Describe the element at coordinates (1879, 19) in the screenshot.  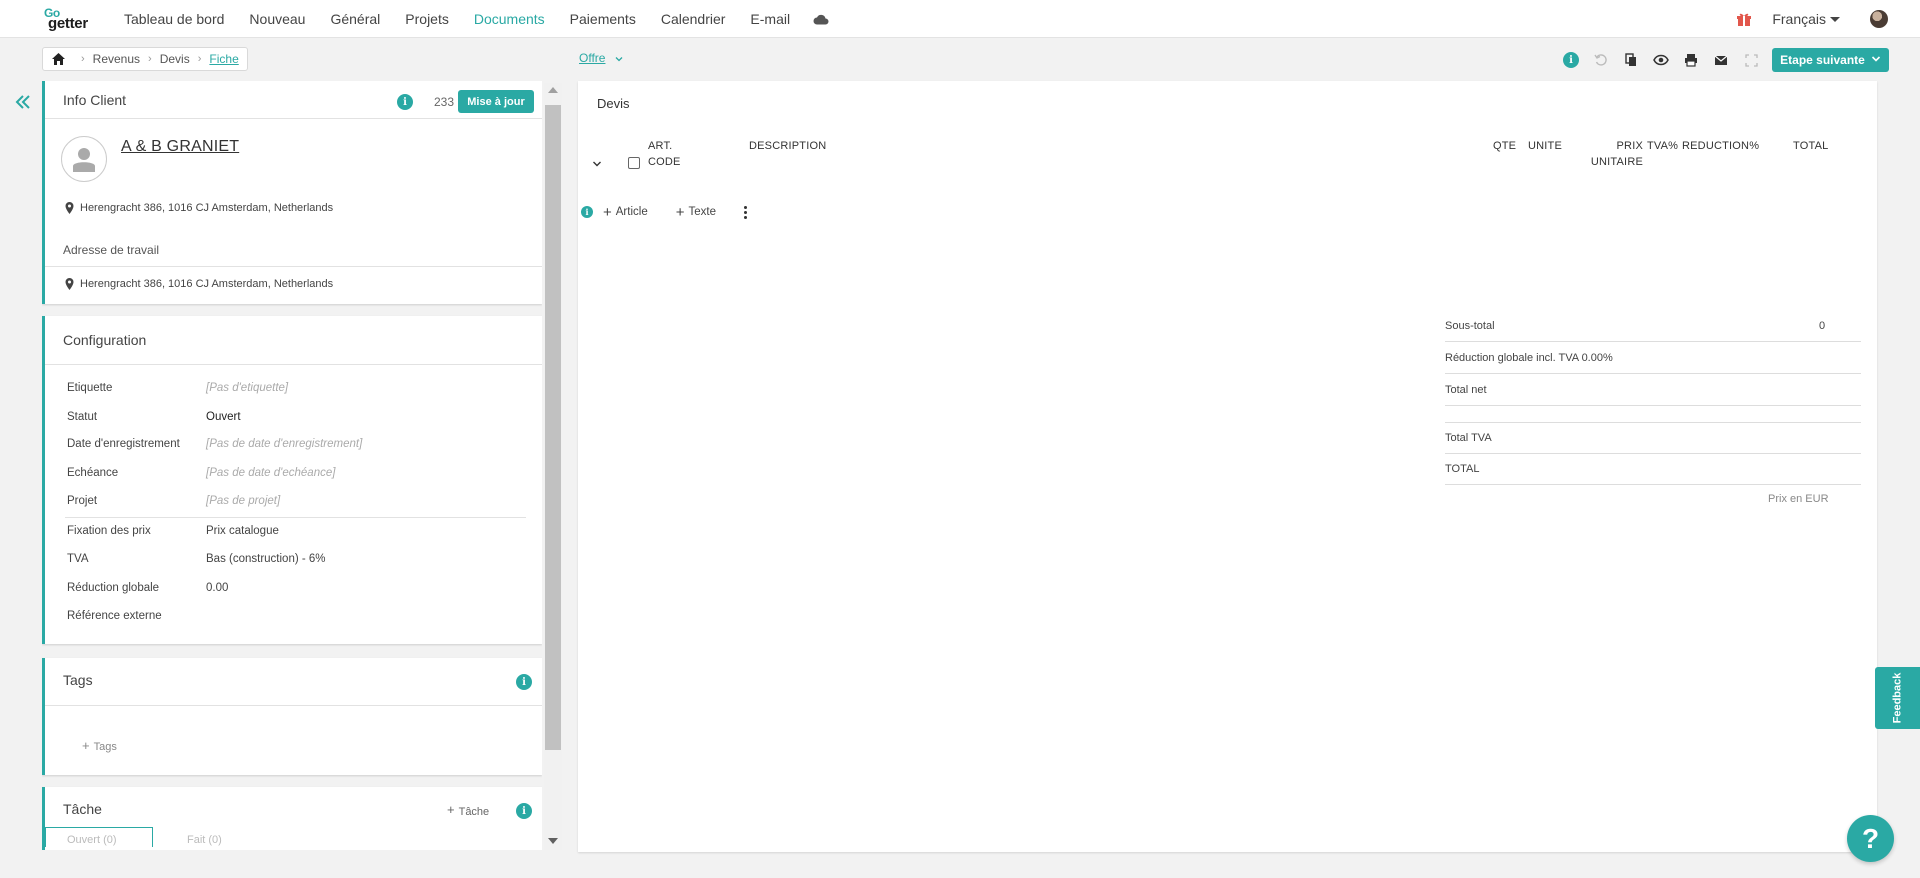
I see `user-avatar` at that location.